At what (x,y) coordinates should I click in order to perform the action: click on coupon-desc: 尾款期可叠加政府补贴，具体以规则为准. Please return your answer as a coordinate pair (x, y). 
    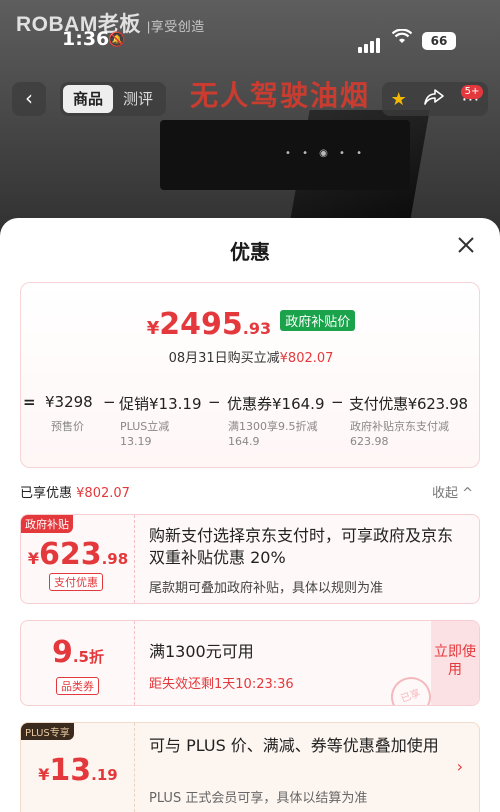
    Looking at the image, I should click on (266, 588).